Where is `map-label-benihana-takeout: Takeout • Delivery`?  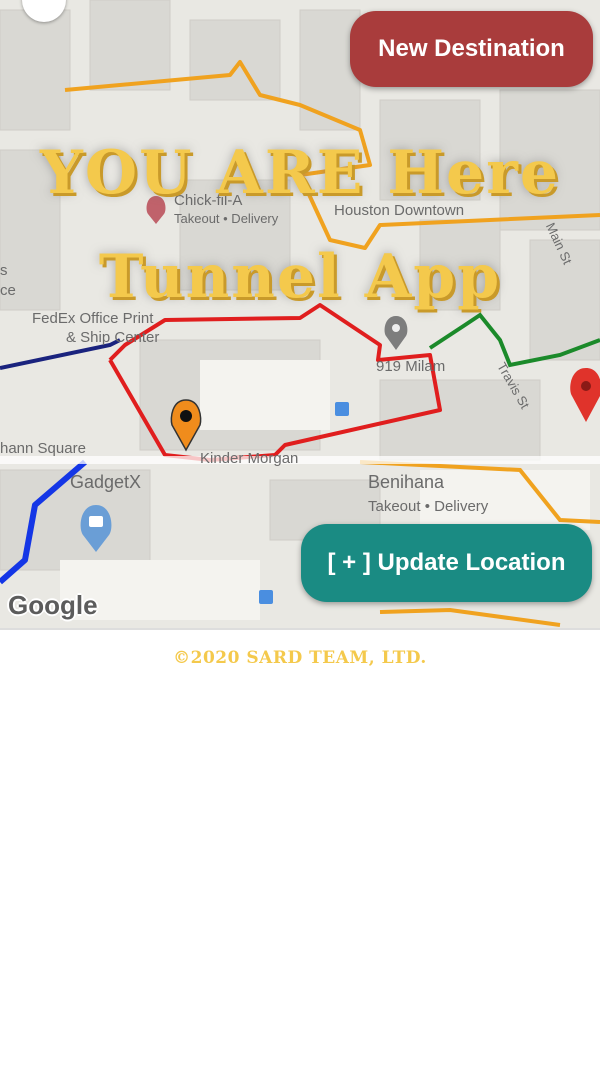 map-label-benihana-takeout: Takeout • Delivery is located at coordinates (428, 506).